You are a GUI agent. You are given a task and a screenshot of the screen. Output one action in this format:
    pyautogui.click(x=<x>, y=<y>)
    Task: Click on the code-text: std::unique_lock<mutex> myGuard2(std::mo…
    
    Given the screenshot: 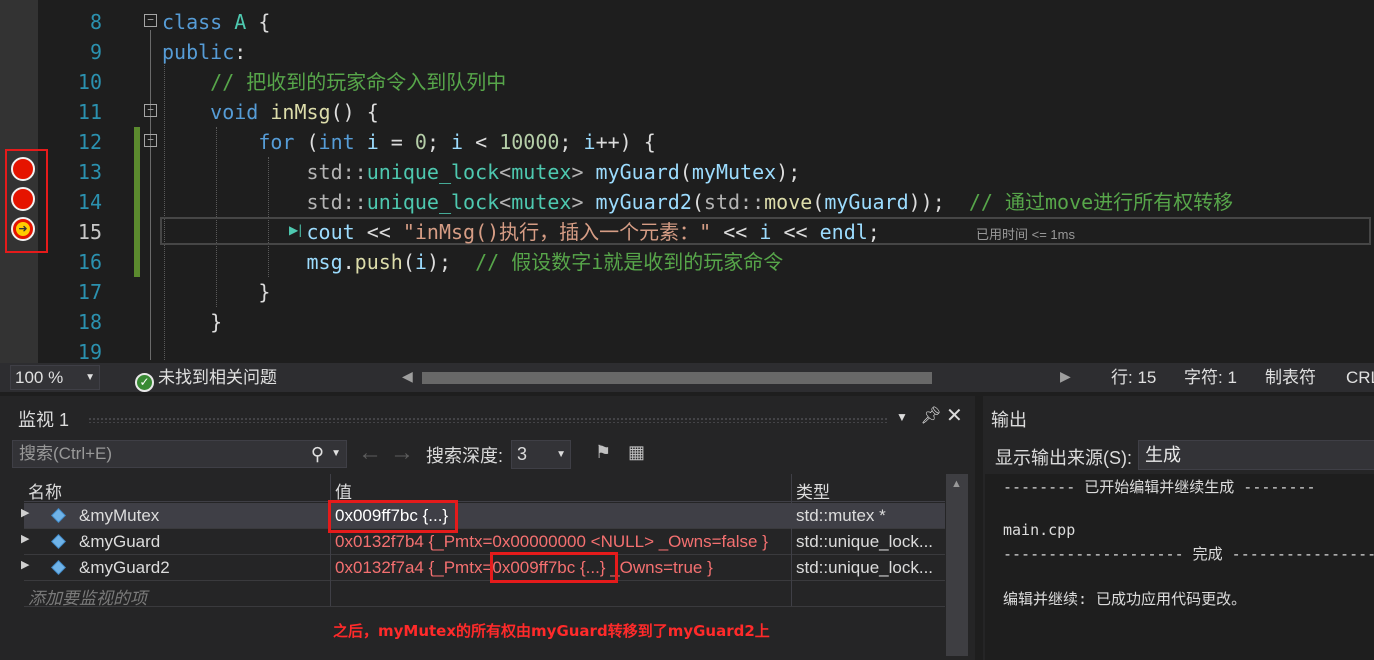 What is the action you would take?
    pyautogui.click(x=698, y=202)
    